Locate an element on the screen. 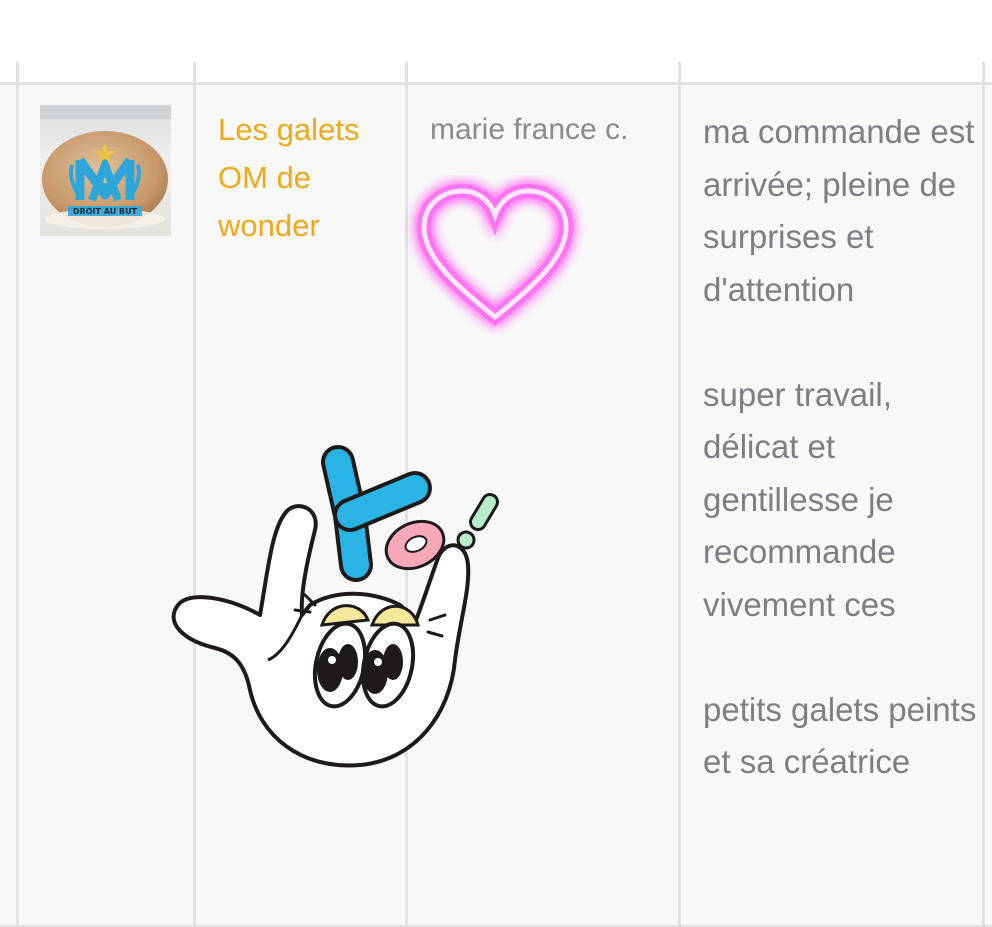 This screenshot has height=927, width=992. yo-hand-sticker-icon is located at coordinates (335, 606).